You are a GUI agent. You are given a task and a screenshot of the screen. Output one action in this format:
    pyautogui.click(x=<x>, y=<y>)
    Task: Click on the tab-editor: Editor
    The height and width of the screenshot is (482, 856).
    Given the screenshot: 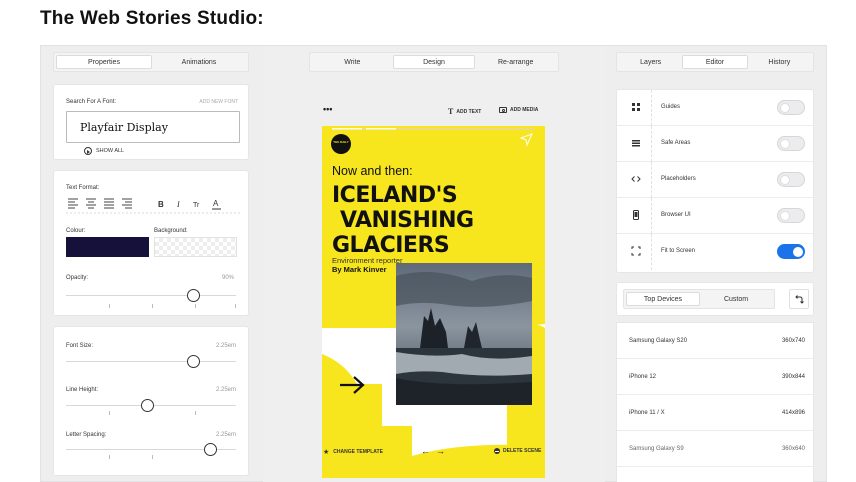 What is the action you would take?
    pyautogui.click(x=715, y=62)
    